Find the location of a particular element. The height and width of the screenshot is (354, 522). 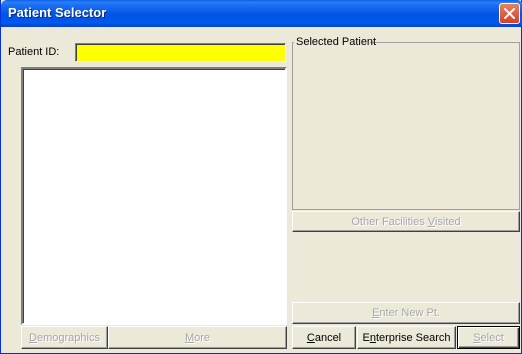

button-label-post: isited is located at coordinates (447, 221).